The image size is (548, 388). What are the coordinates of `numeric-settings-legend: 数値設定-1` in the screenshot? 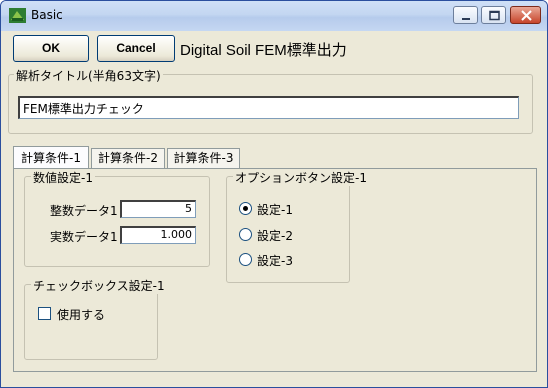 It's located at (63, 177).